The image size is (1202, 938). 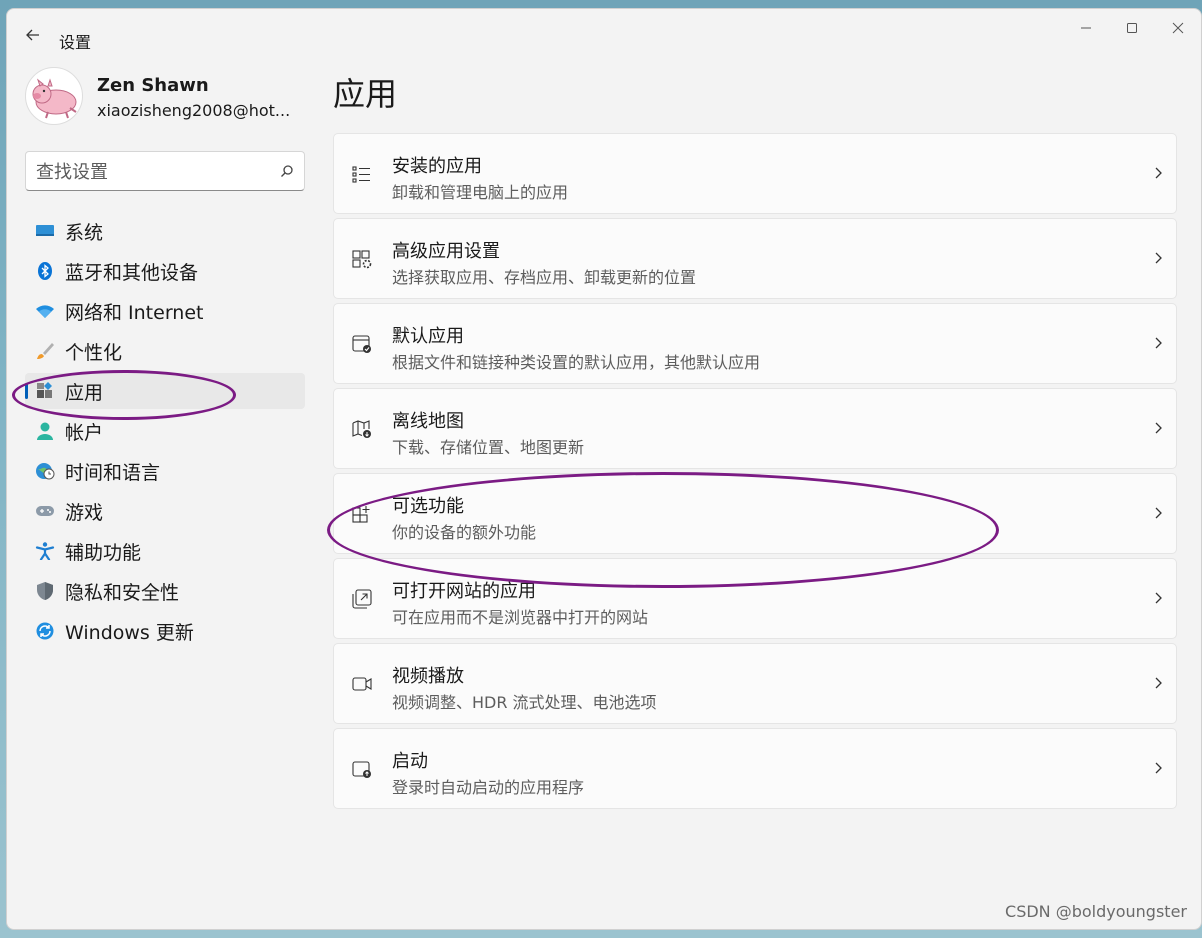 I want to click on card-title: 默认应用, so click(x=428, y=336).